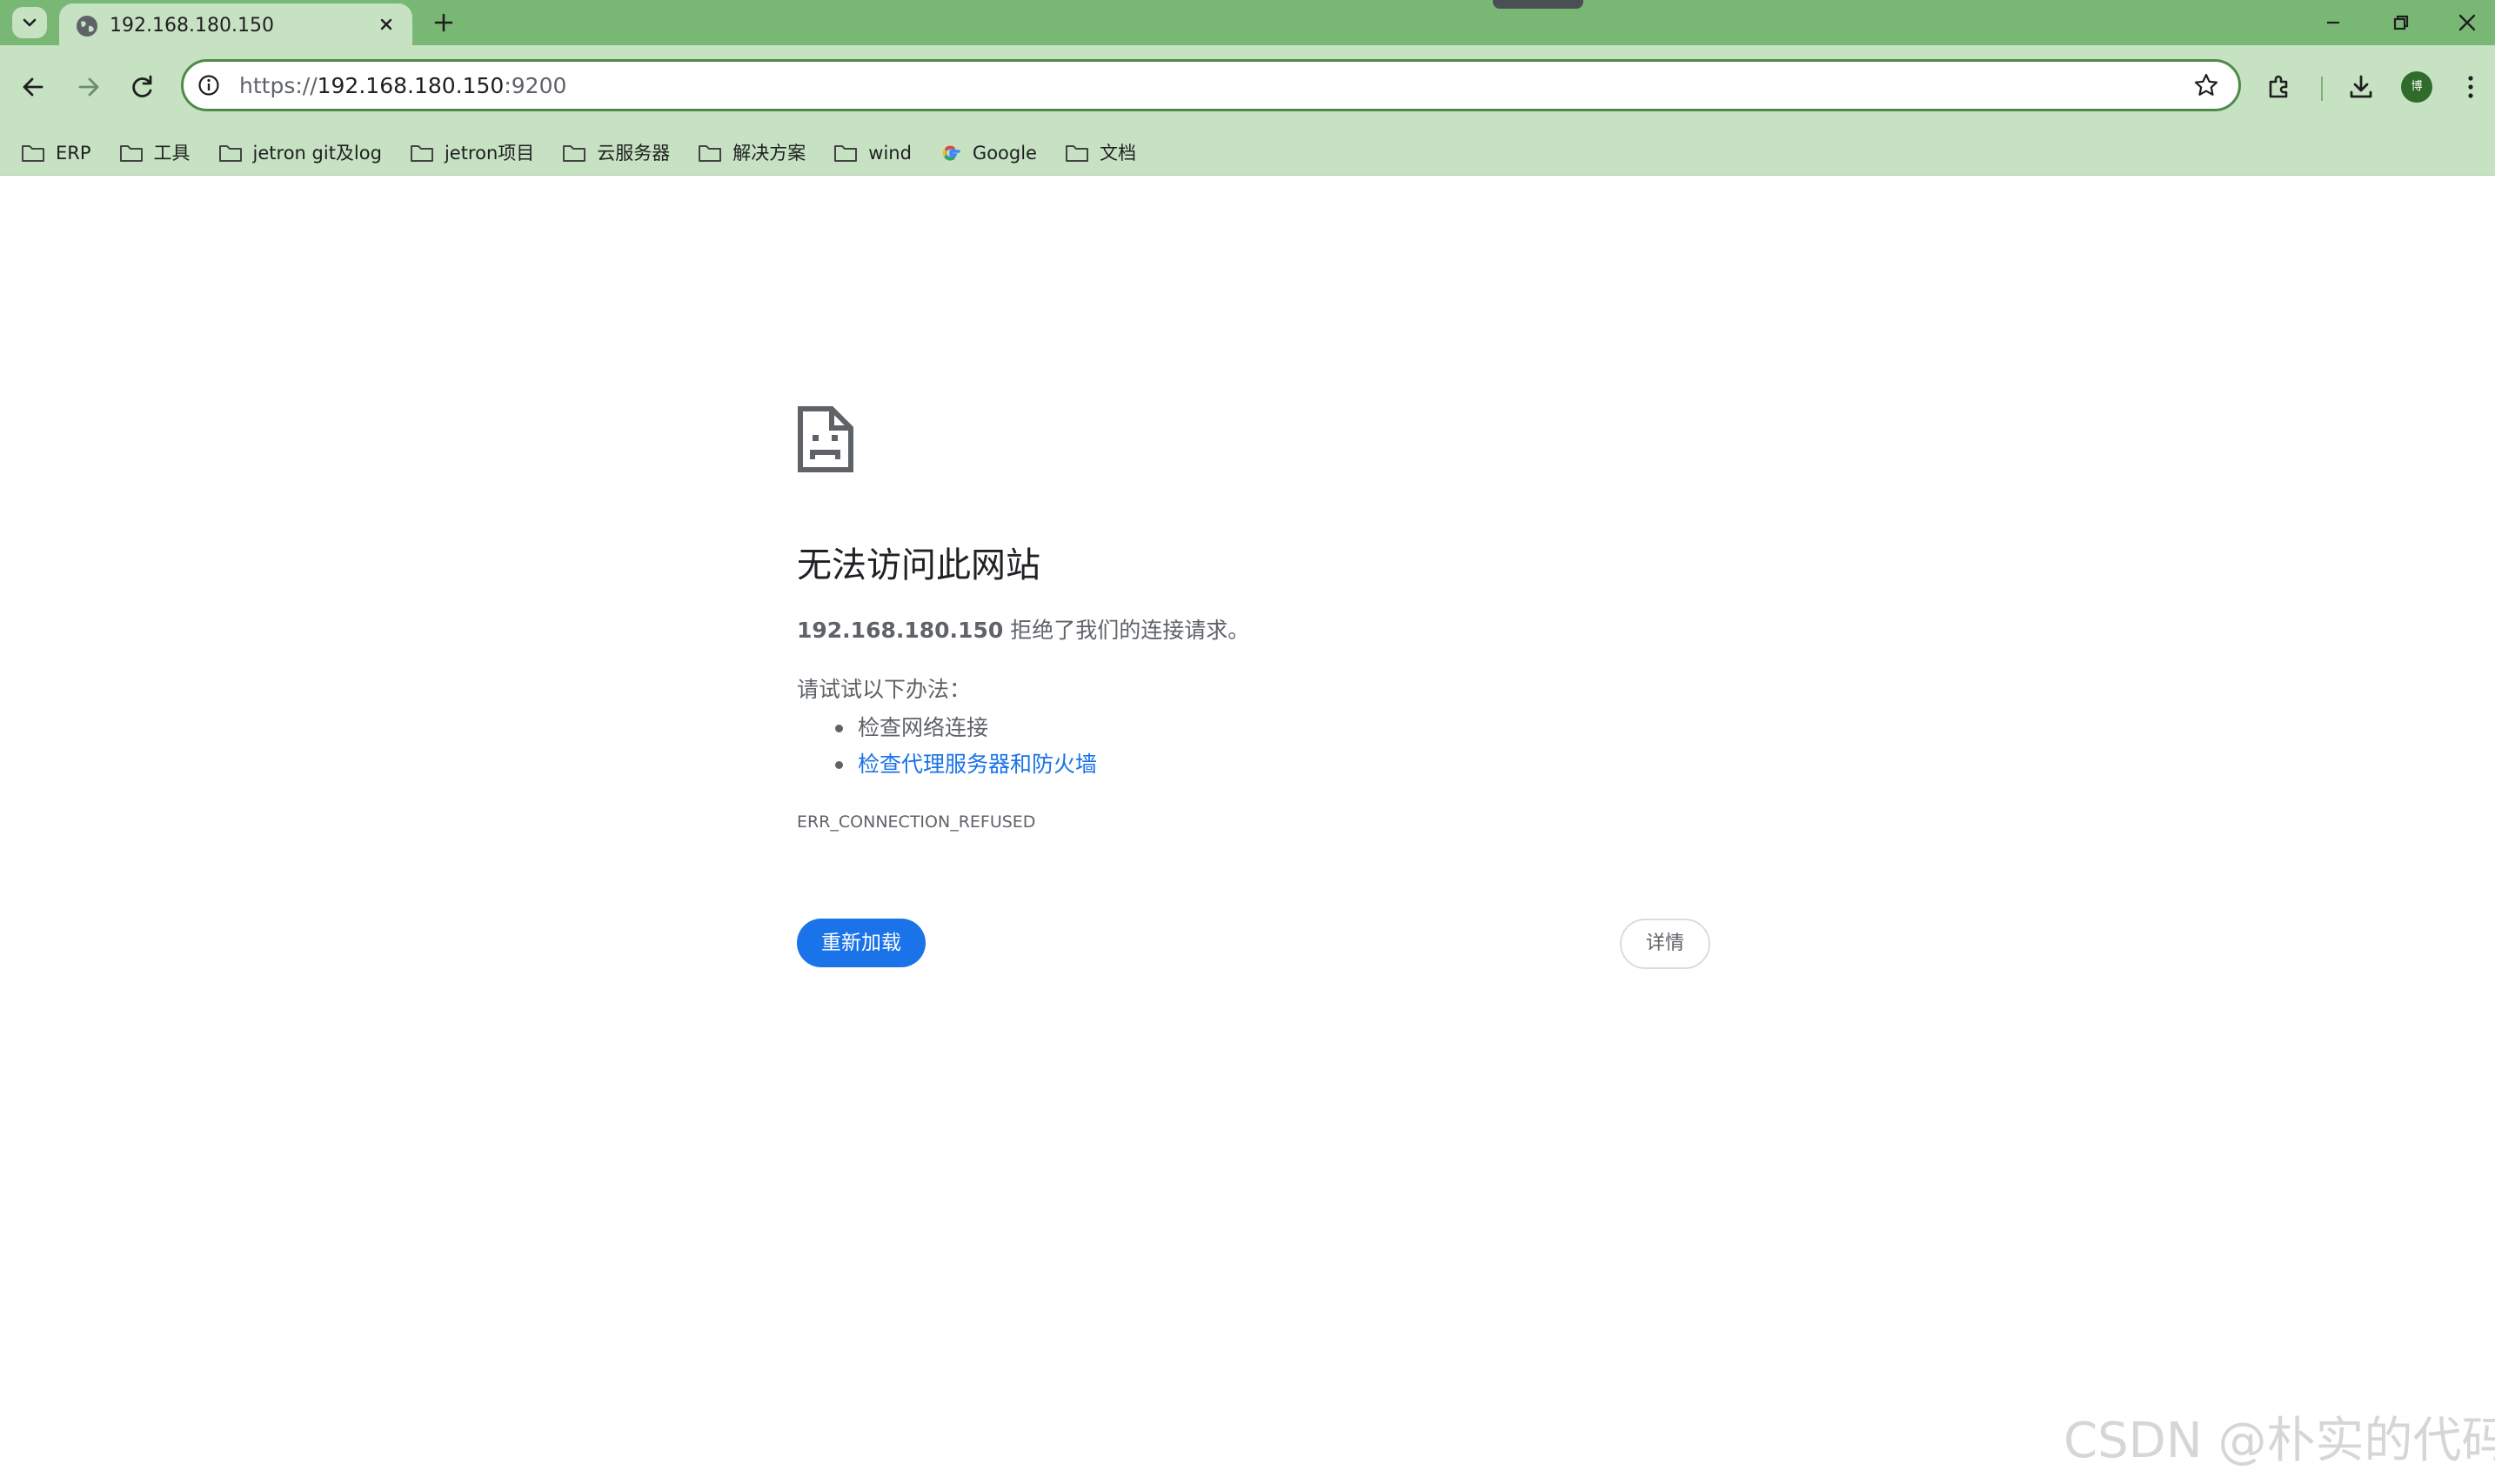 This screenshot has height=1484, width=2495. Describe the element at coordinates (923, 727) in the screenshot. I see `suggestion-text: 检查网络连接` at that location.